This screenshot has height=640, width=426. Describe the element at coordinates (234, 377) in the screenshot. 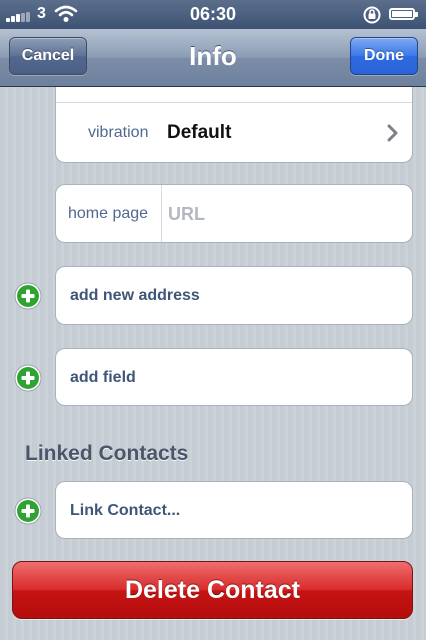

I see `add-field-row: add field` at that location.